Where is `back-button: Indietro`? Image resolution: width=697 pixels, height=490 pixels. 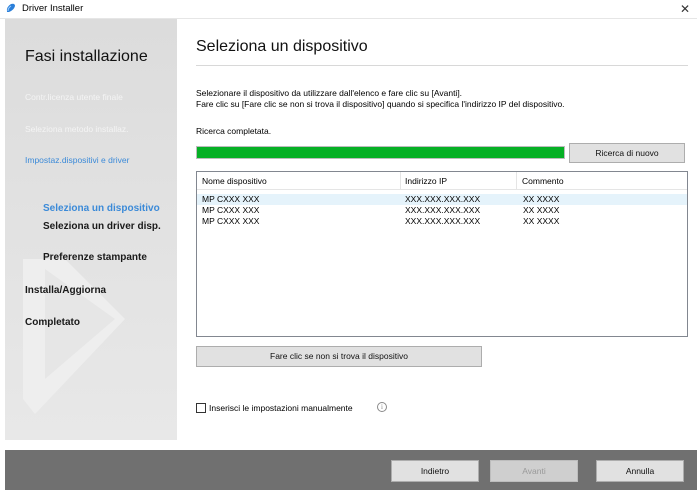 back-button: Indietro is located at coordinates (435, 471).